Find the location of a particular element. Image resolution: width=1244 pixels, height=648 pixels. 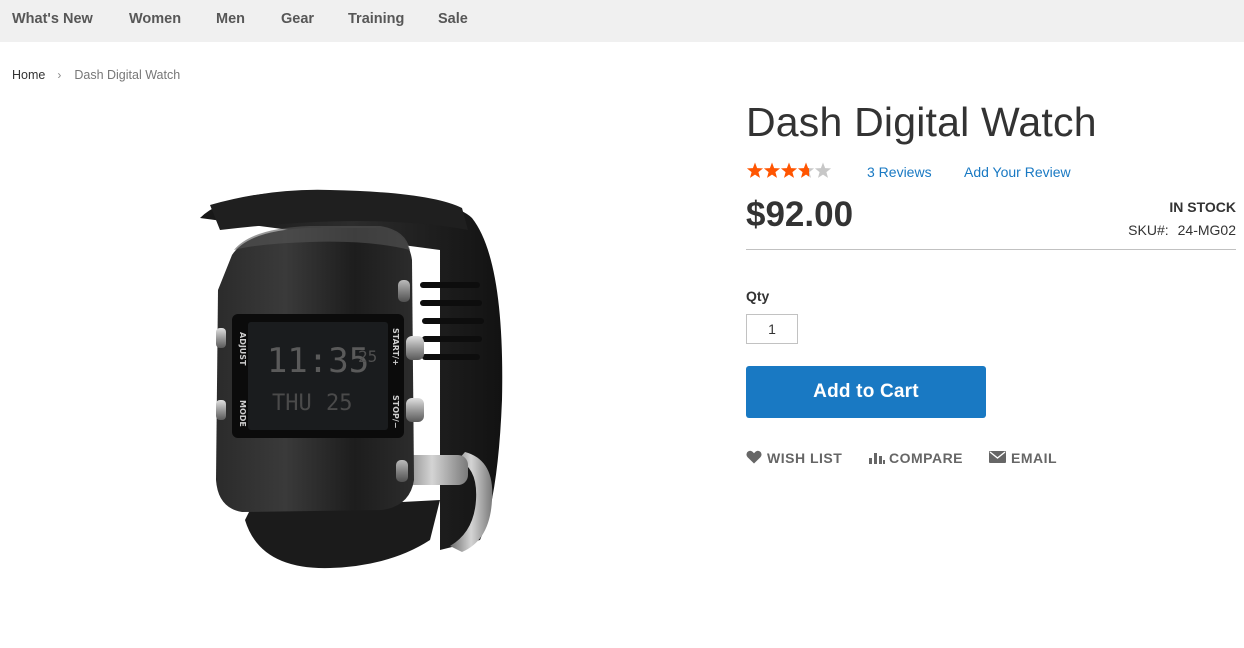

wishlist-label: WISH LIST is located at coordinates (805, 458).